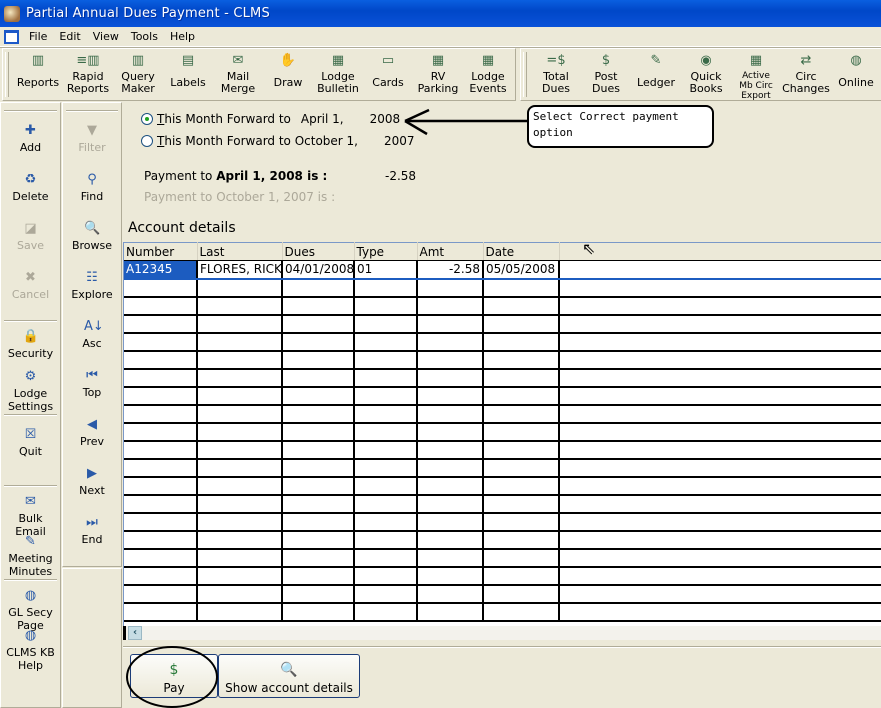  What do you see at coordinates (388, 74) in the screenshot?
I see `toolbar-cards-button: ▭ Cards` at bounding box center [388, 74].